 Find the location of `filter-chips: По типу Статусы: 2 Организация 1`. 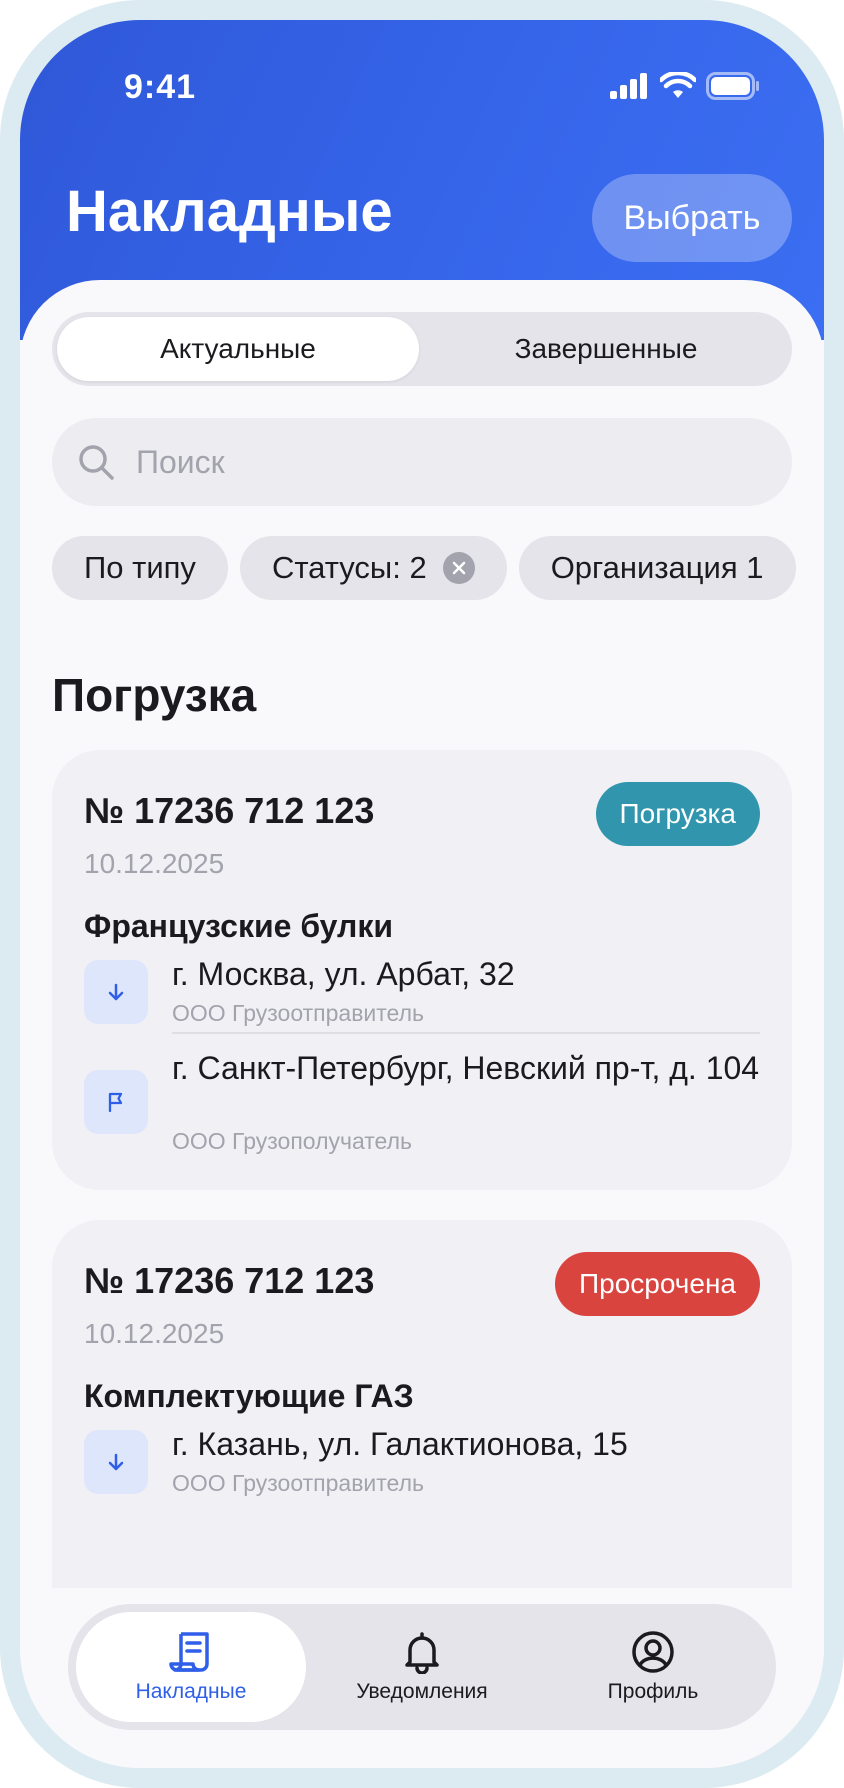

filter-chips: По типу Статусы: 2 Организация 1 is located at coordinates (438, 568).